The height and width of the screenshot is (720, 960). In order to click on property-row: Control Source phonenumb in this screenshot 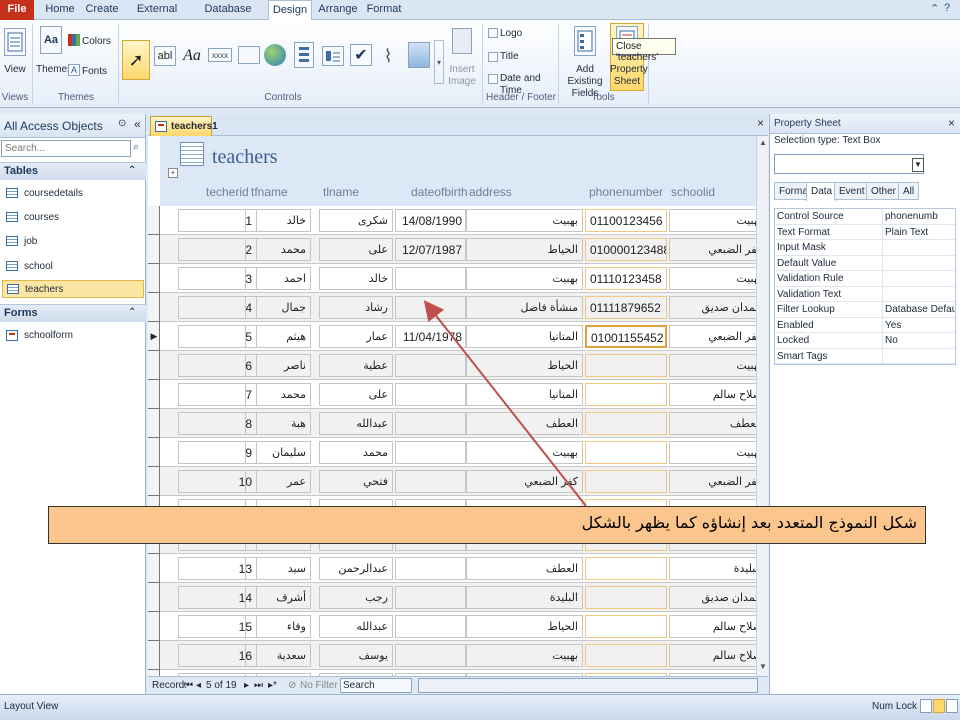, I will do `click(865, 217)`.